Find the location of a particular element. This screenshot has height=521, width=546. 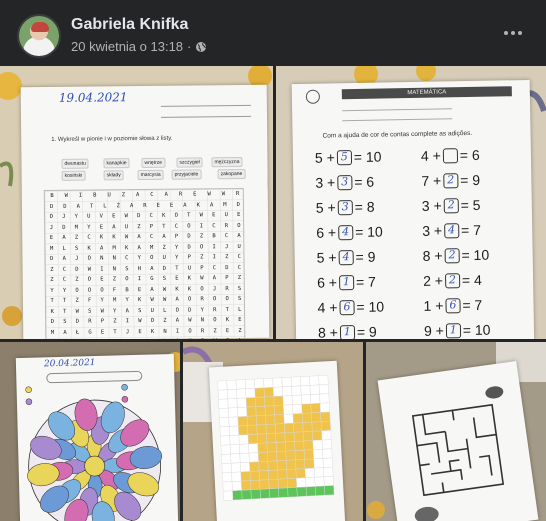

more-options-button is located at coordinates (513, 33).